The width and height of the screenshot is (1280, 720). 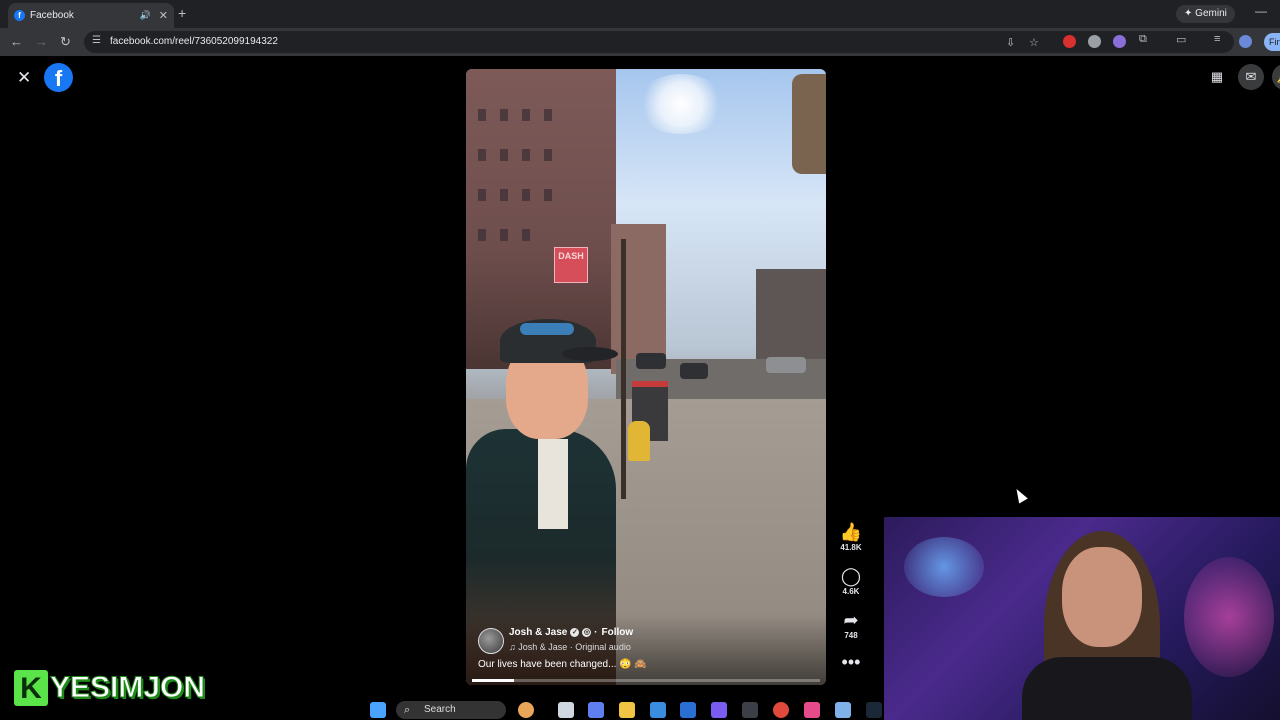 What do you see at coordinates (491, 641) in the screenshot?
I see `author-avatar` at bounding box center [491, 641].